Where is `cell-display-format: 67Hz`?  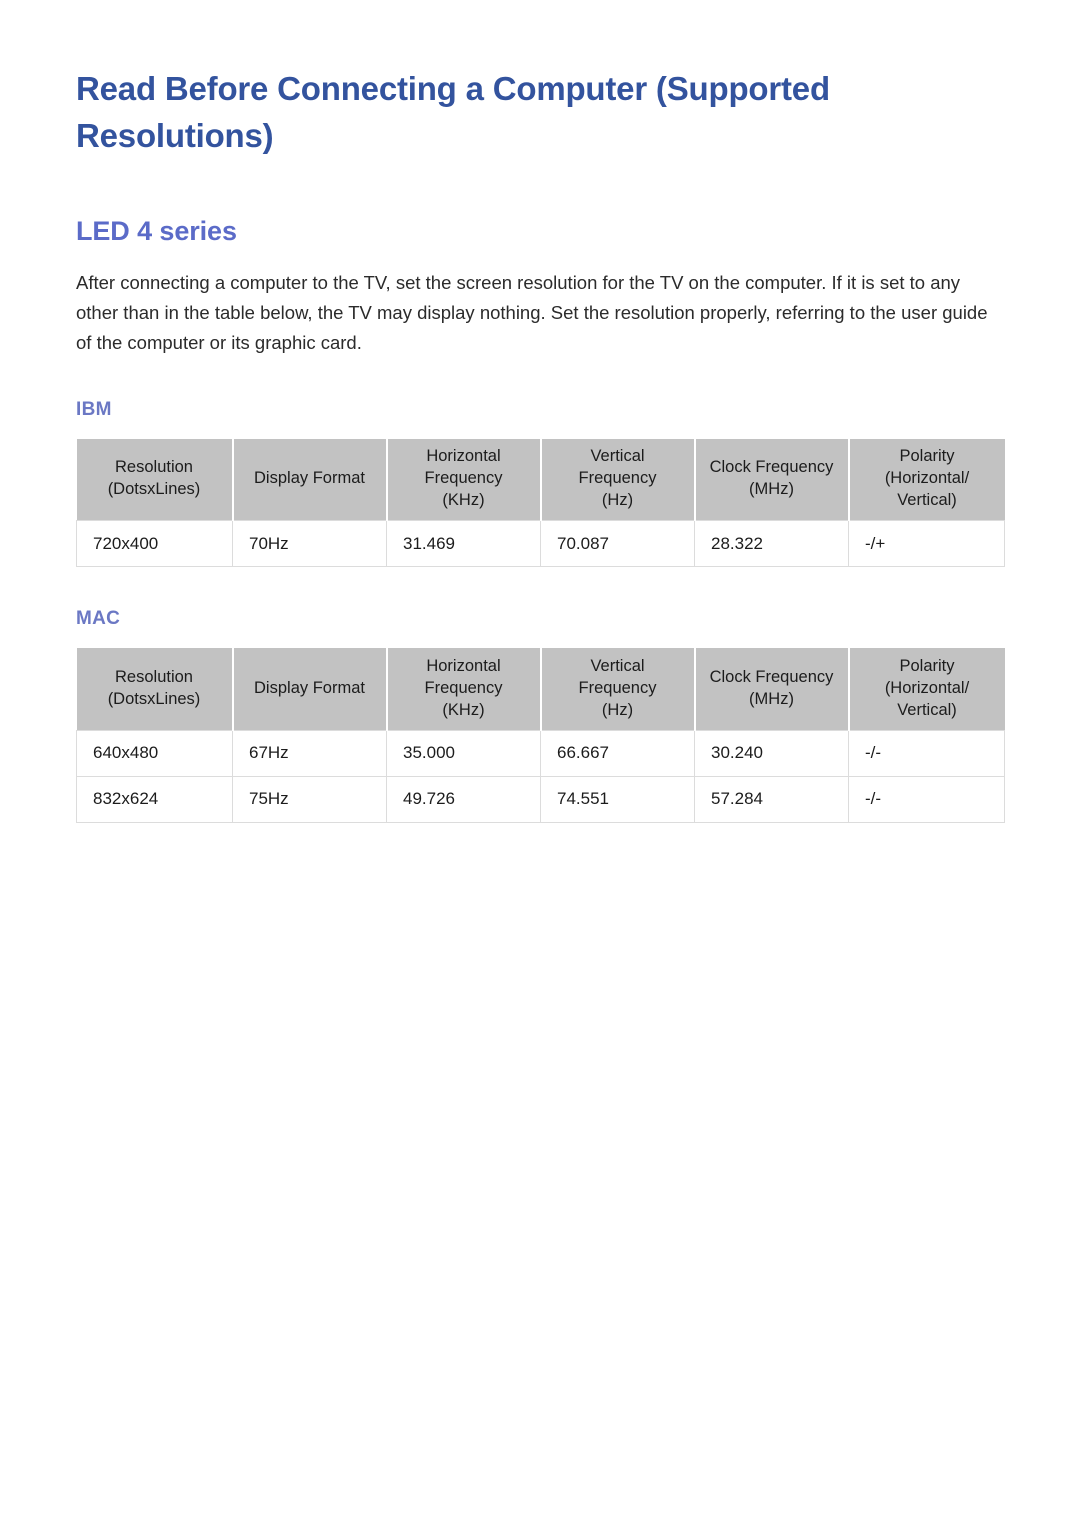 cell-display-format: 67Hz is located at coordinates (309, 753).